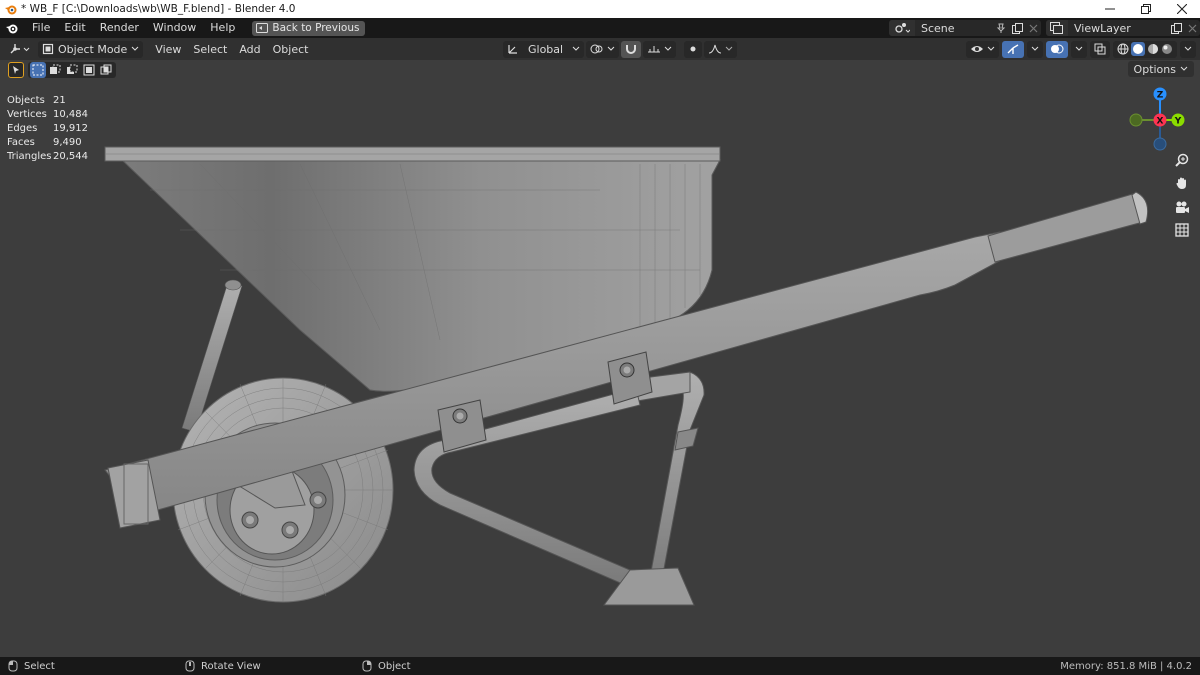 The image size is (1200, 675). What do you see at coordinates (13, 666) in the screenshot?
I see `mouse-left-icon` at bounding box center [13, 666].